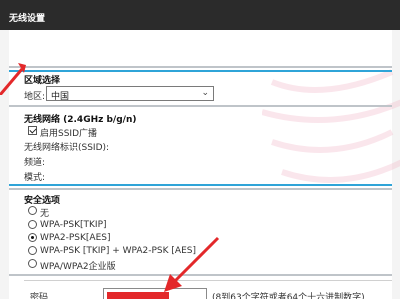 The width and height of the screenshot is (400, 299). Describe the element at coordinates (32, 130) in the screenshot. I see `ssid-broadcast-checkbox` at that location.